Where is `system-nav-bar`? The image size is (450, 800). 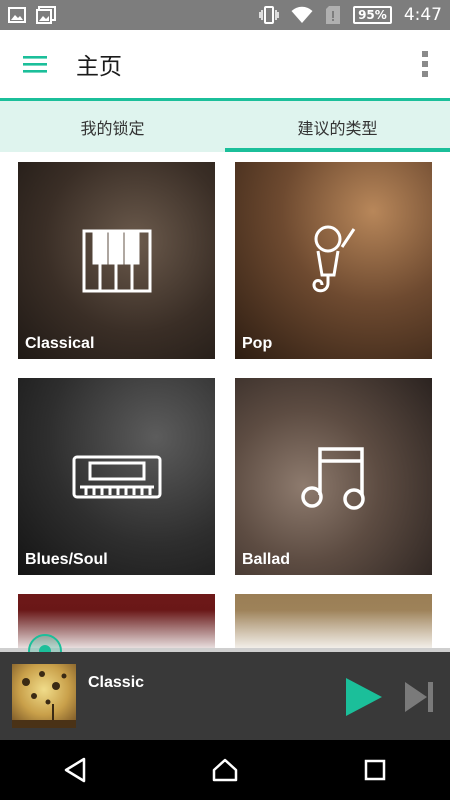
system-nav-bar is located at coordinates (225, 770).